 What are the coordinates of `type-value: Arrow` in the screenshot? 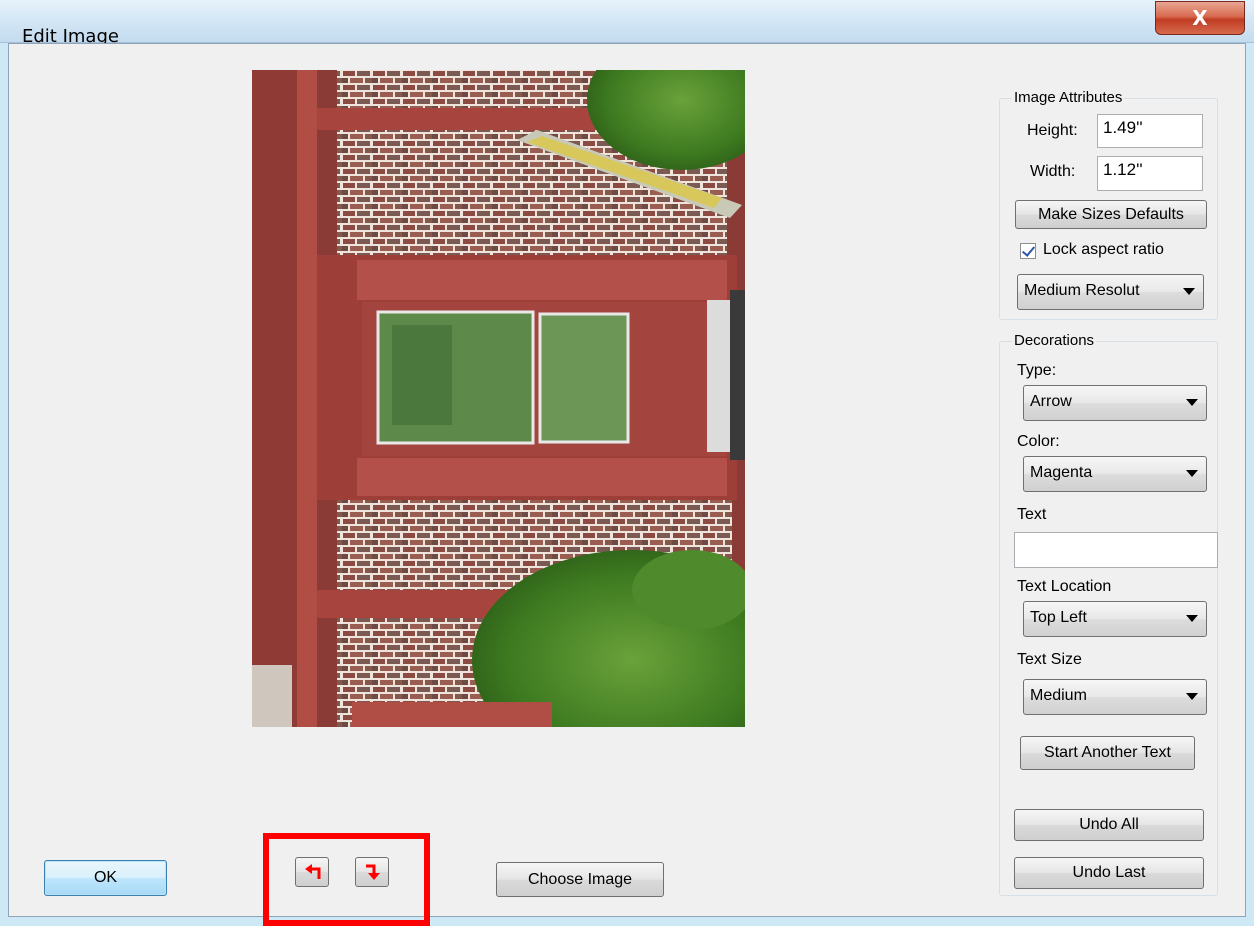 It's located at (1051, 401).